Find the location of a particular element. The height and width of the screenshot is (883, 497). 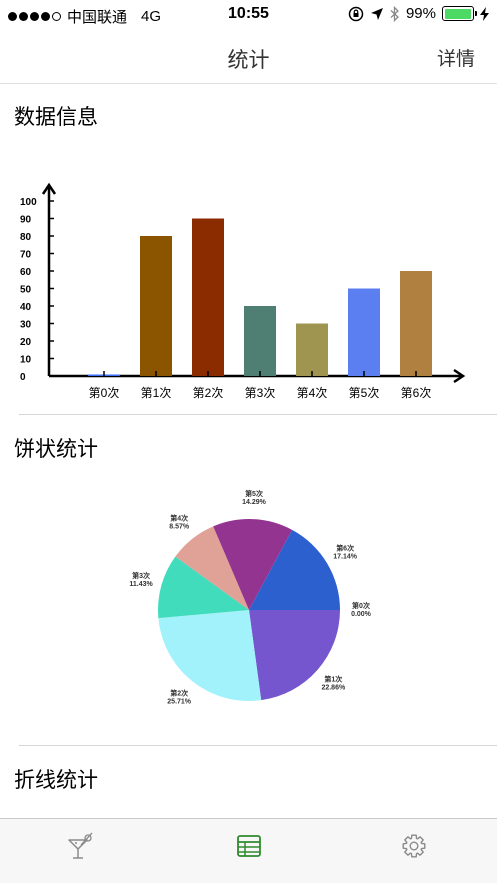

x-tick-label: 第2次 is located at coordinates (208, 393).